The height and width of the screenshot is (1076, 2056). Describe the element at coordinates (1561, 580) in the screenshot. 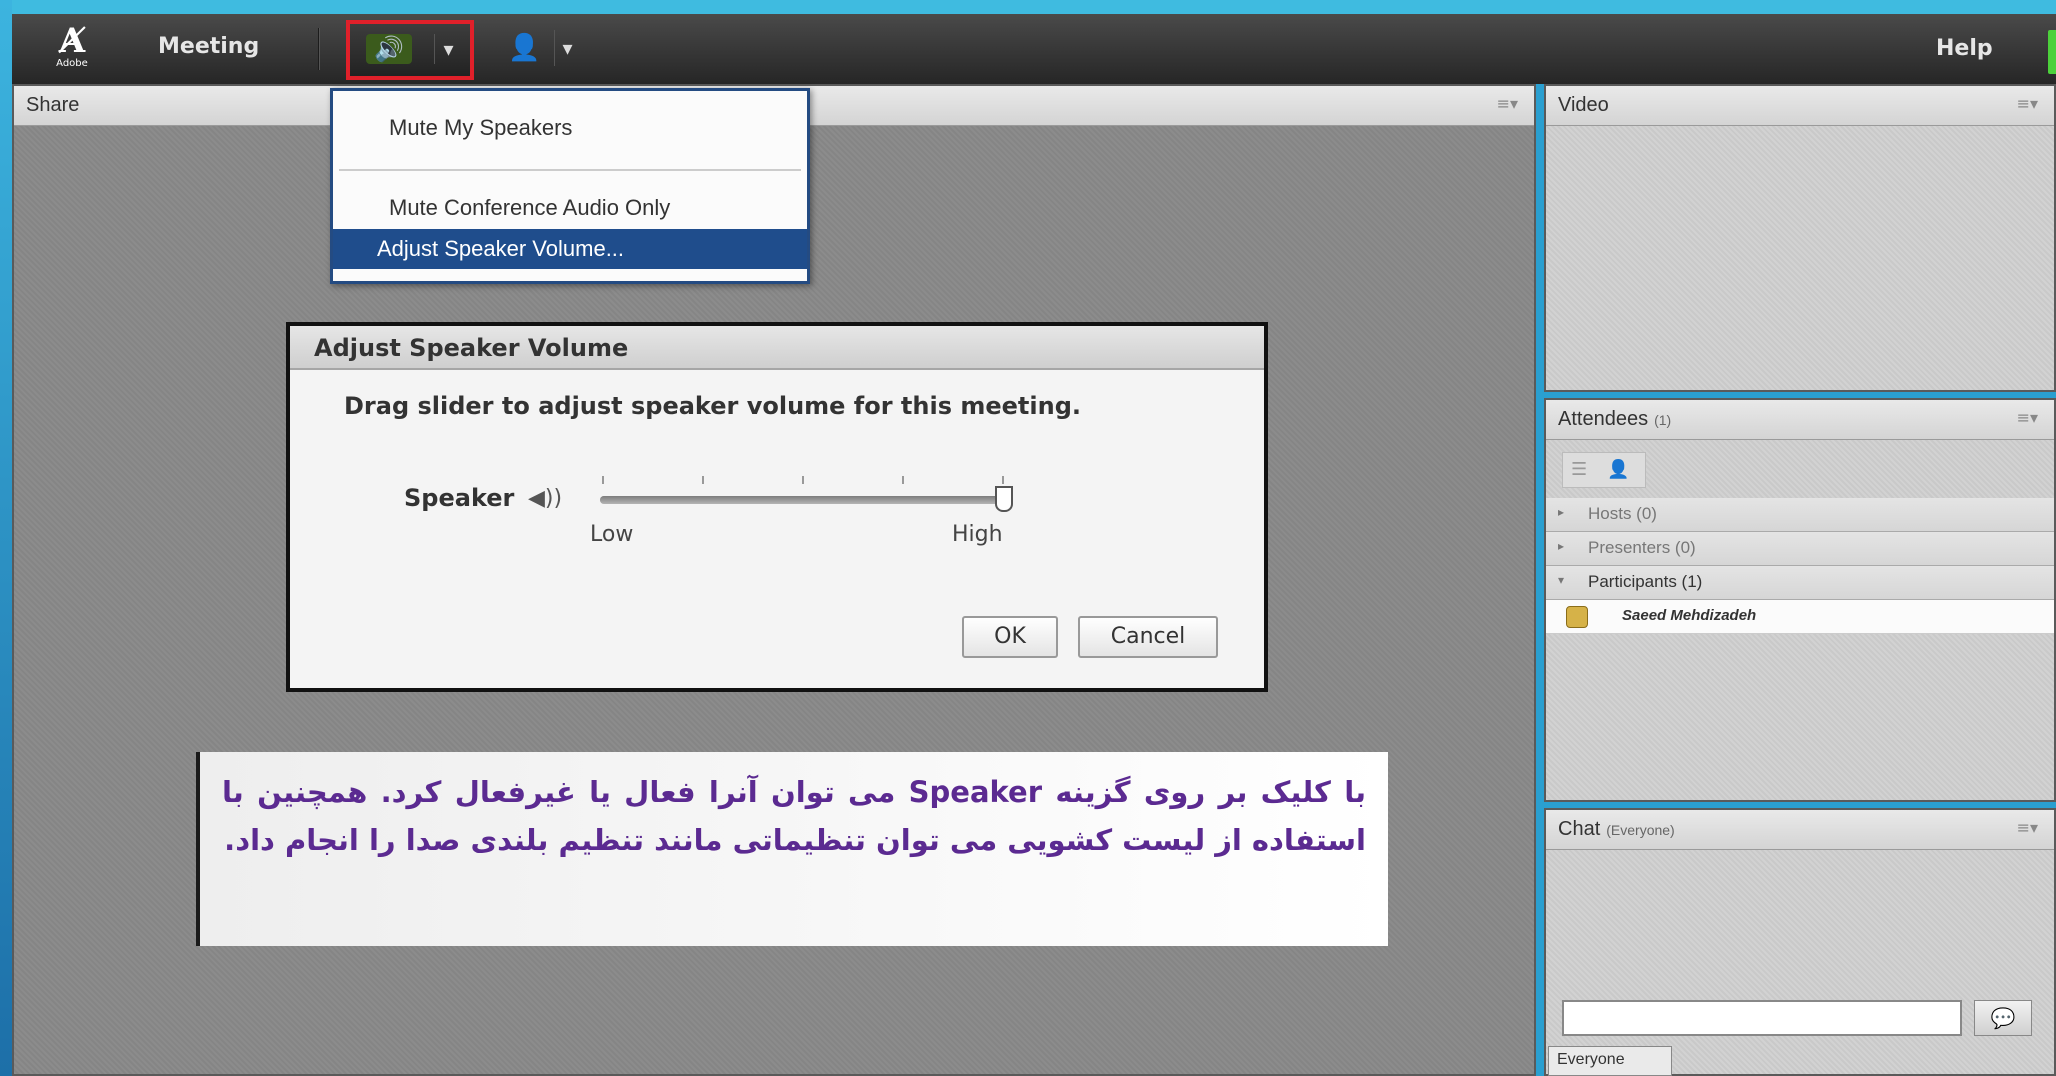

I see `expanded-arrow-icon: ▾` at that location.